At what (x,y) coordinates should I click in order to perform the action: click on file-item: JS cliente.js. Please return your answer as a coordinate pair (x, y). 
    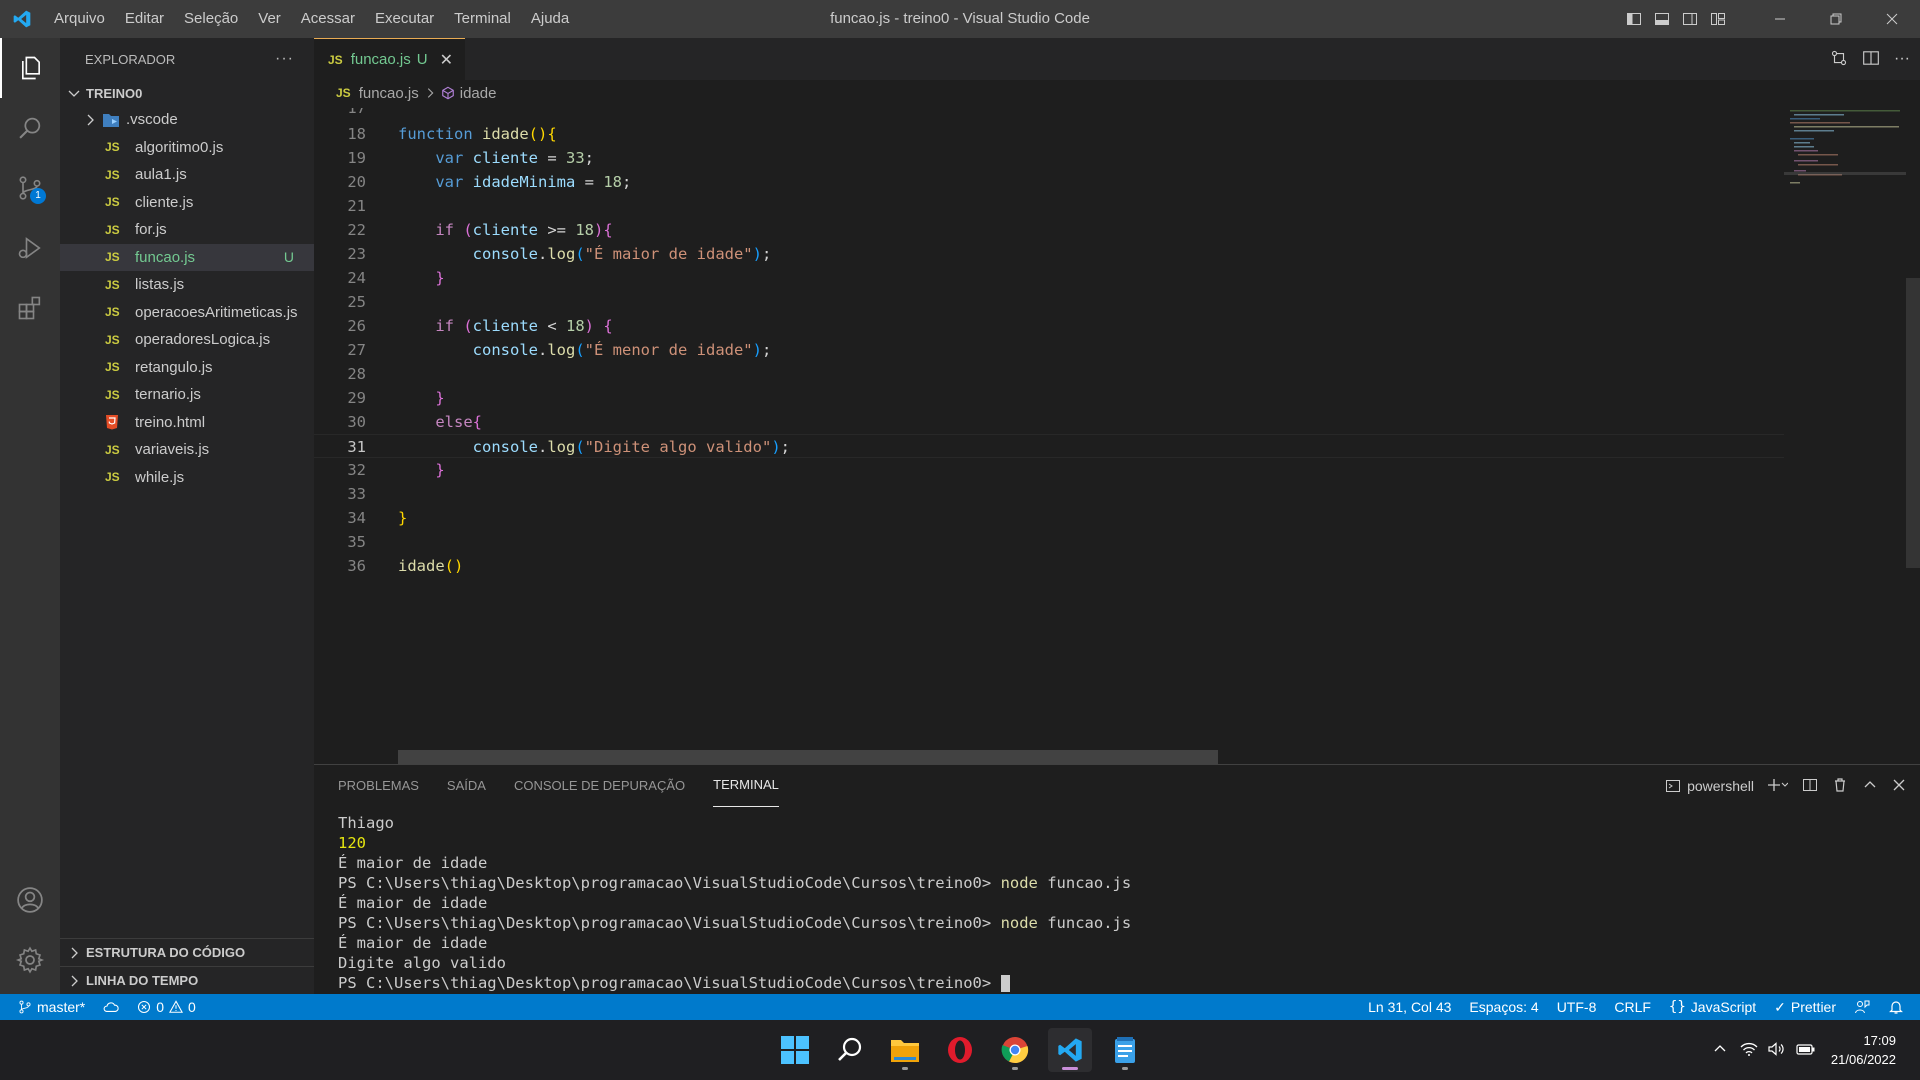
    Looking at the image, I should click on (187, 203).